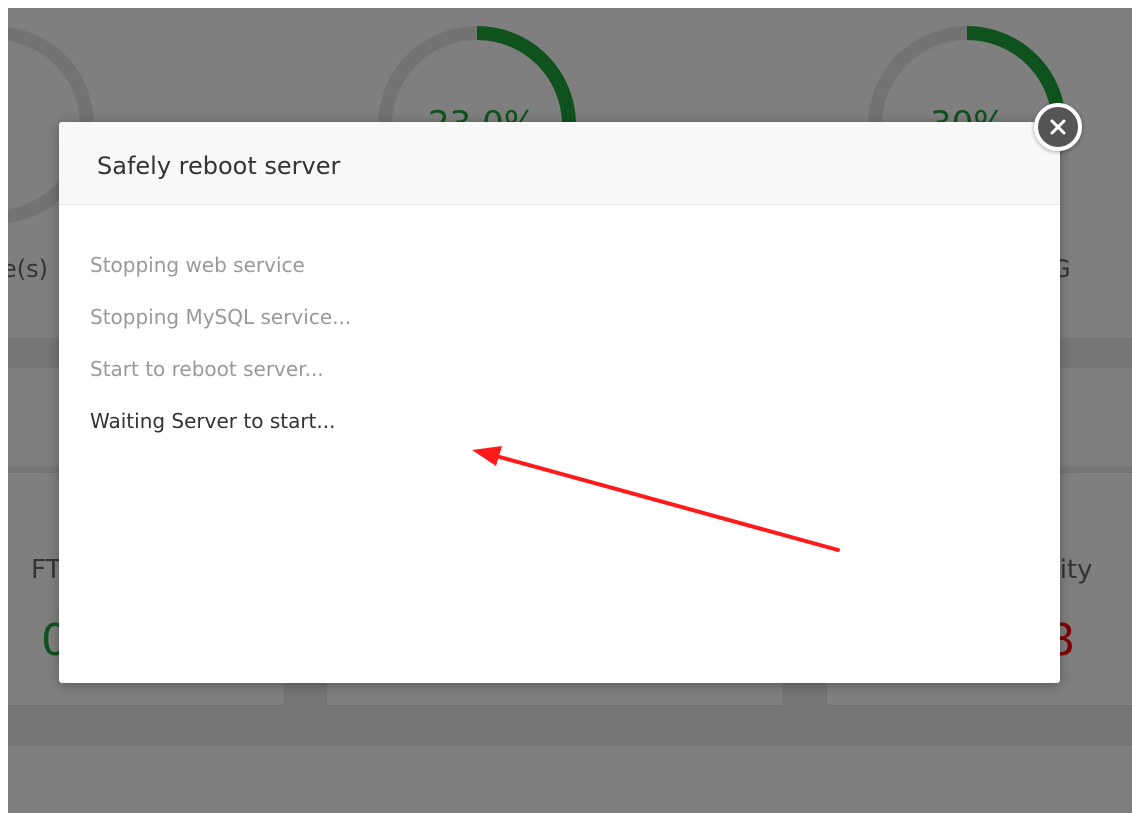 The image size is (1132, 813). I want to click on red-arrow-icon, so click(656, 499).